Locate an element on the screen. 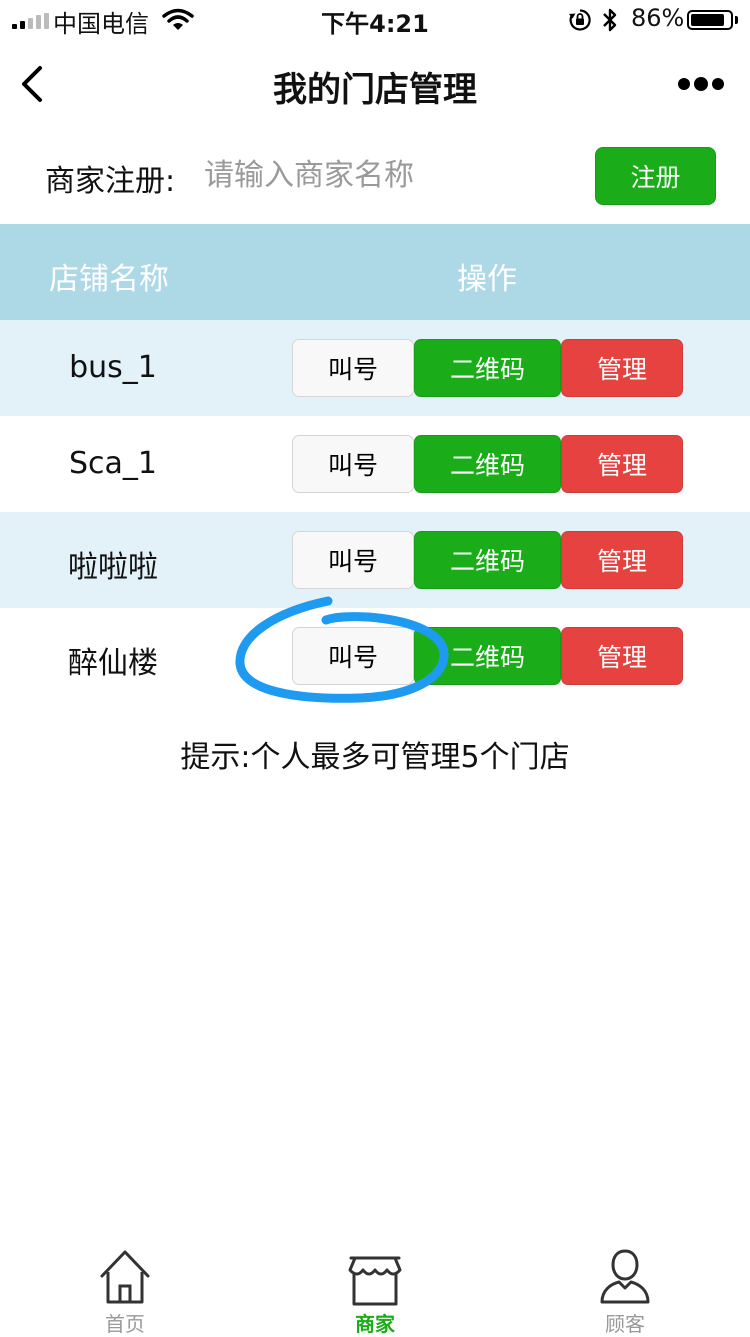 The image size is (750, 1337). tab-bar: 首页 商家 顾客 is located at coordinates (375, 1285).